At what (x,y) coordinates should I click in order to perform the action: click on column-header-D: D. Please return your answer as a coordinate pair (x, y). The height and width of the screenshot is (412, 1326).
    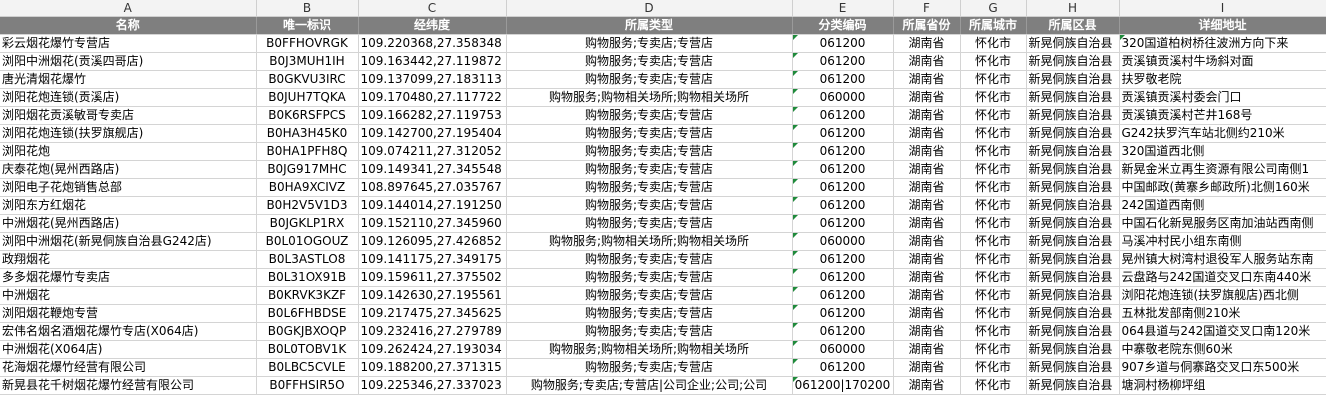
    Looking at the image, I should click on (649, 8).